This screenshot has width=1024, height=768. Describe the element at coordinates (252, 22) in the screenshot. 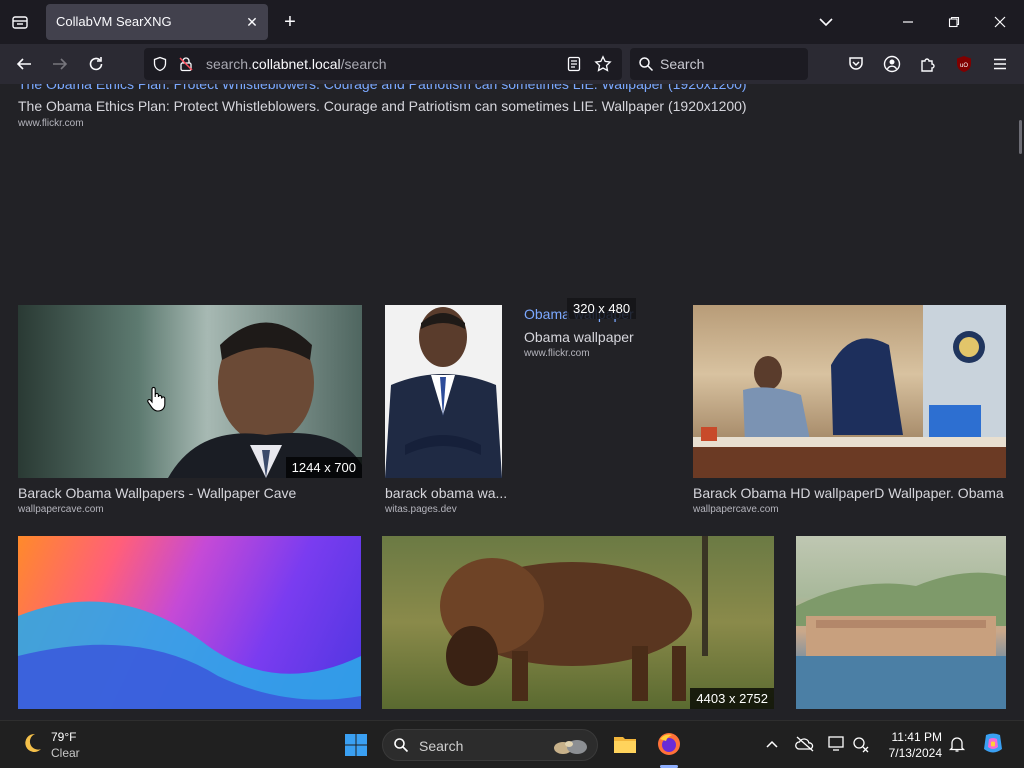

I see `close-tab-icon: ✕` at that location.